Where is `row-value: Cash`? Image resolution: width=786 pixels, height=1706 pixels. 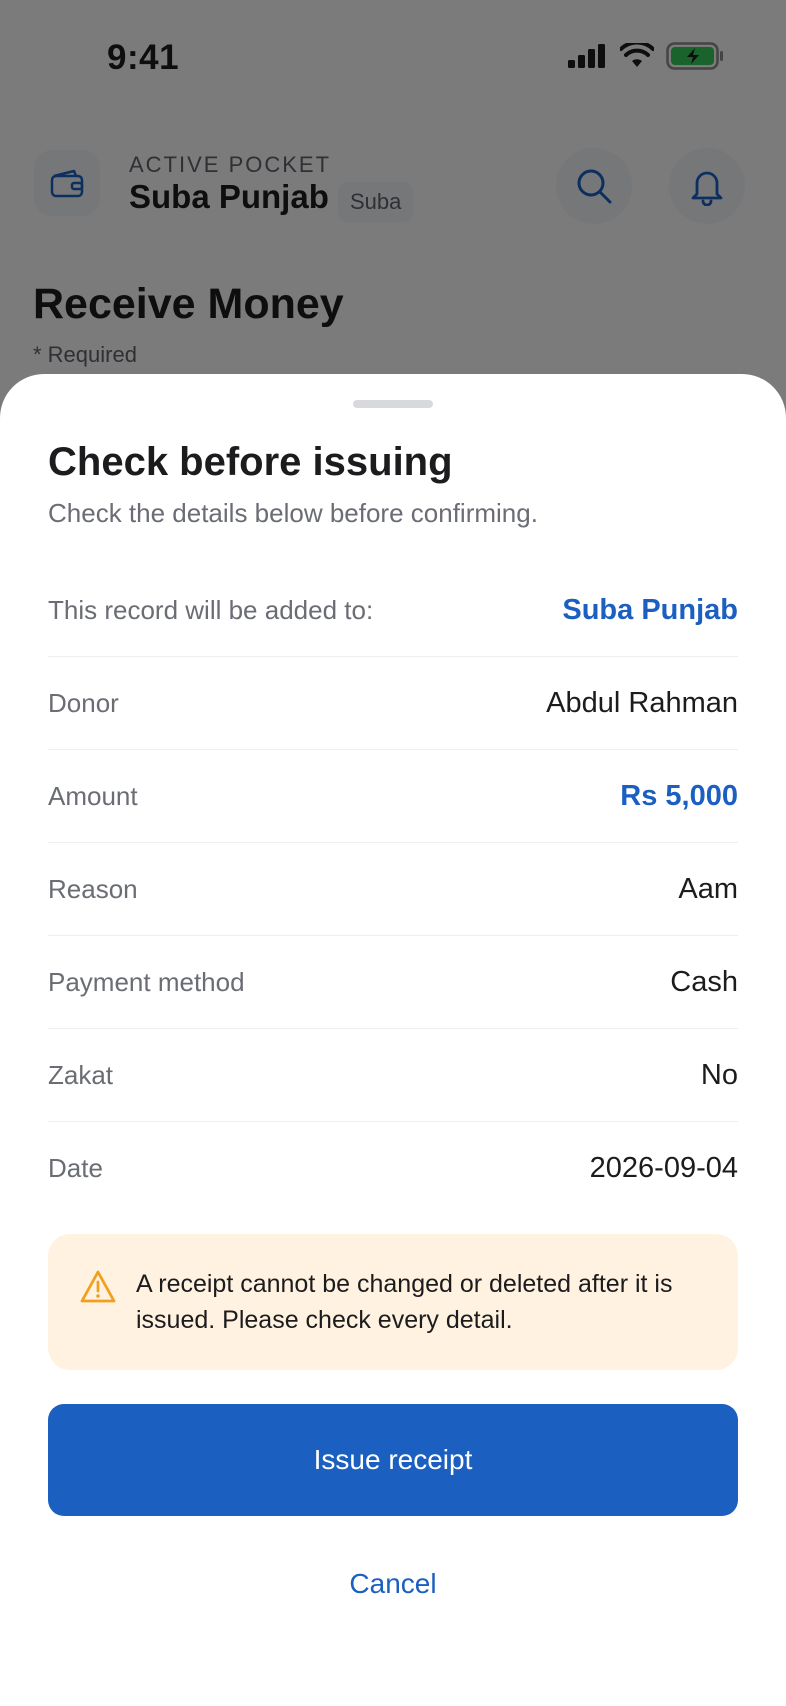
row-value: Cash is located at coordinates (704, 981).